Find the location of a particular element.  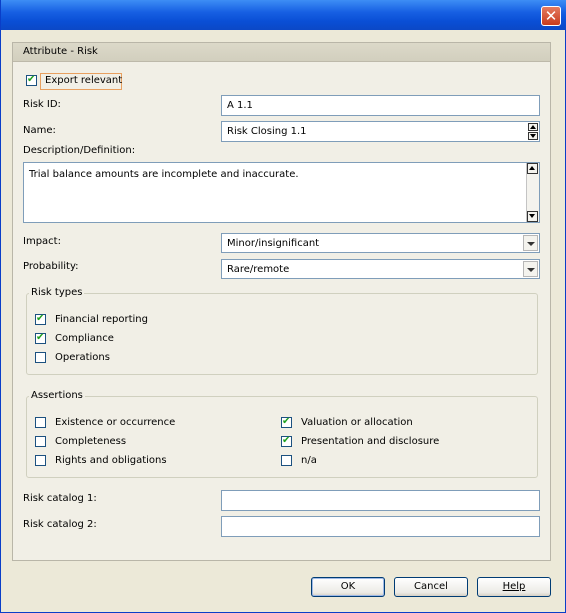

title-bar: ✕ is located at coordinates (283, 15).